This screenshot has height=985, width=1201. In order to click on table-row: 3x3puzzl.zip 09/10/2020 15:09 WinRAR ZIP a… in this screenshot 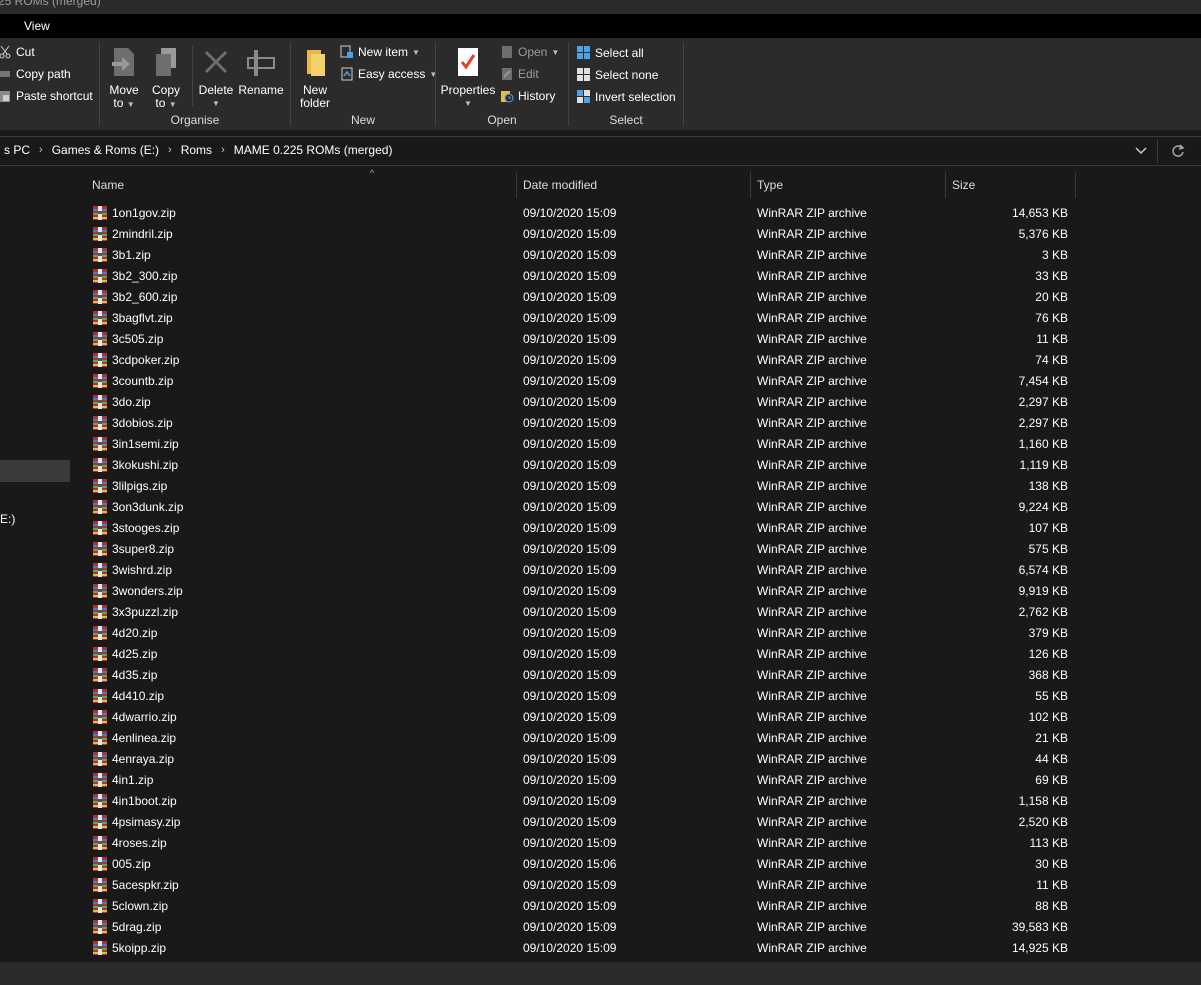, I will do `click(579, 612)`.